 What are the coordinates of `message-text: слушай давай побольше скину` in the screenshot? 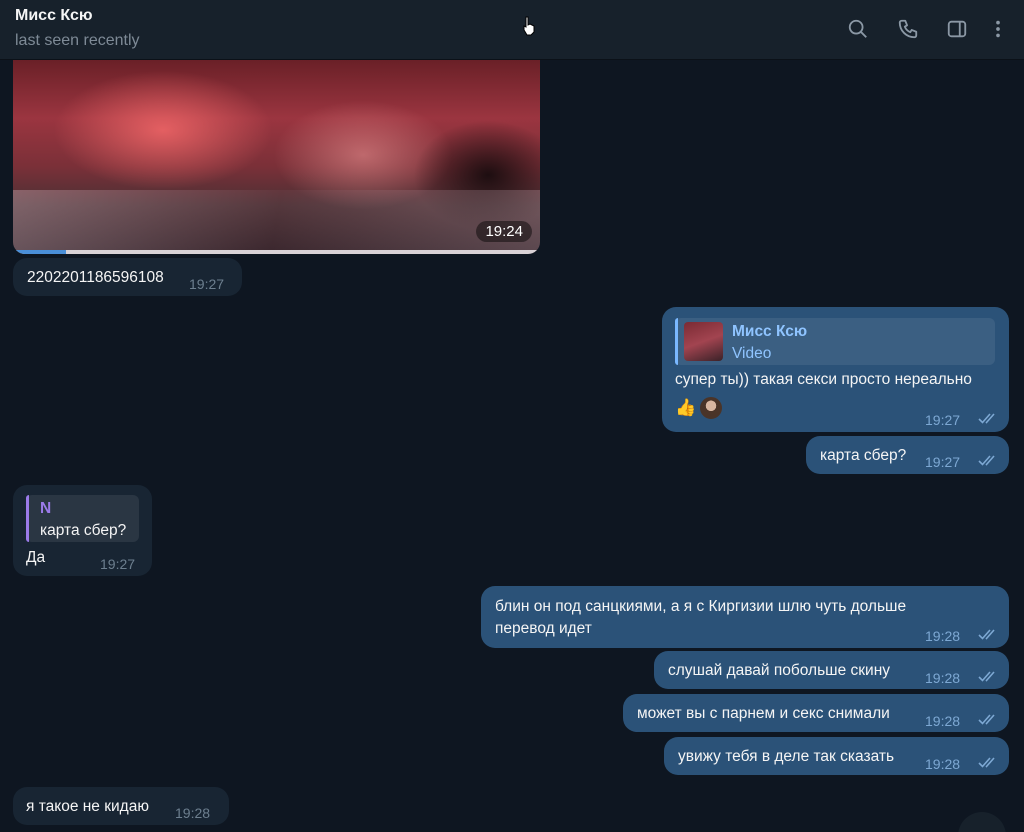 It's located at (779, 670).